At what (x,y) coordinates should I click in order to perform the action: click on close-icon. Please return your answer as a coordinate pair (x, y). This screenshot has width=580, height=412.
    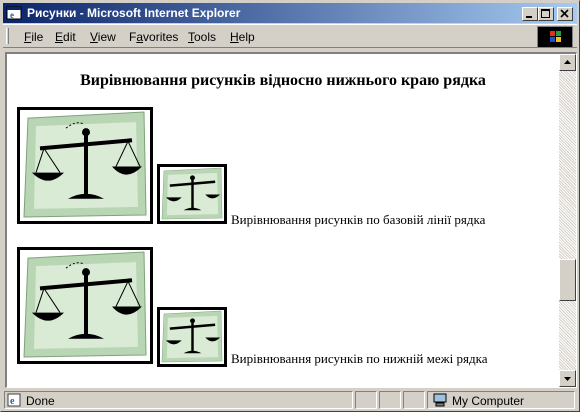
    Looking at the image, I should click on (564, 13).